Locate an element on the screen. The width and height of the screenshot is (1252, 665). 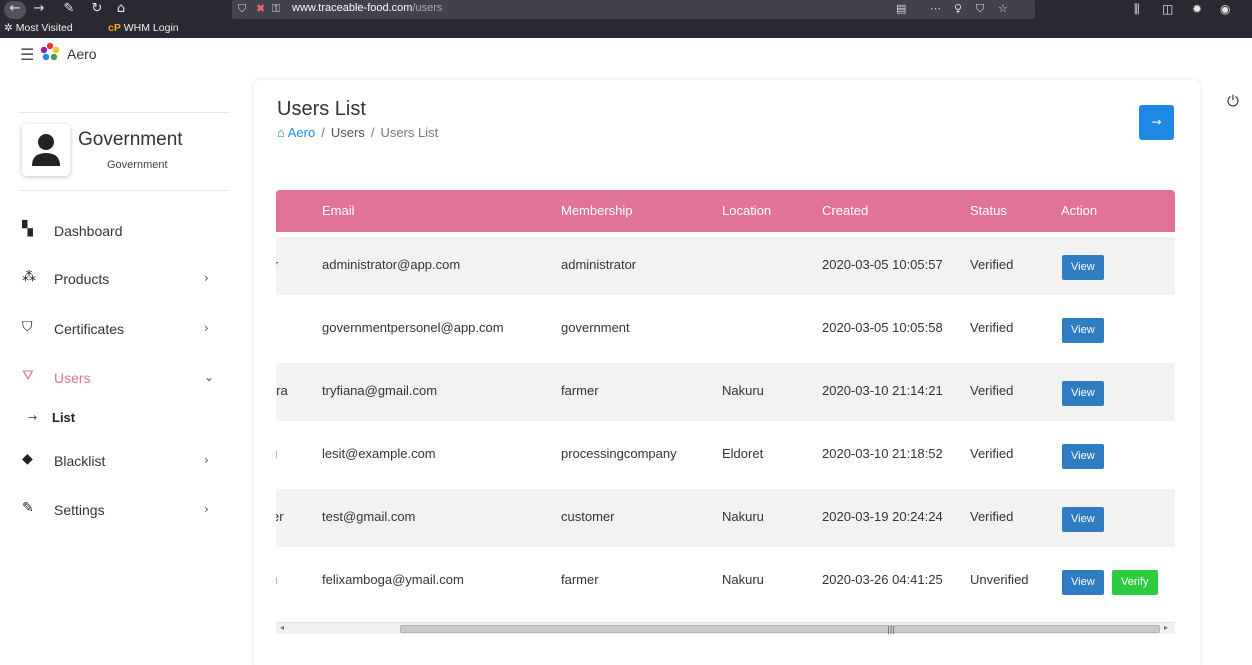
scroll-right-icon: ▸ is located at coordinates (1166, 627).